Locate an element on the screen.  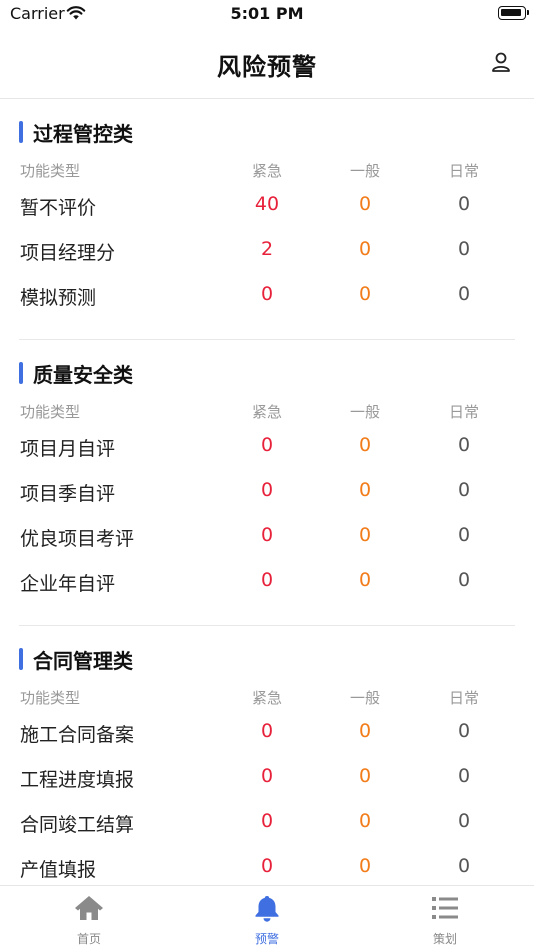
table-row: 项目月自评 0 0 0 is located at coordinates (267, 447).